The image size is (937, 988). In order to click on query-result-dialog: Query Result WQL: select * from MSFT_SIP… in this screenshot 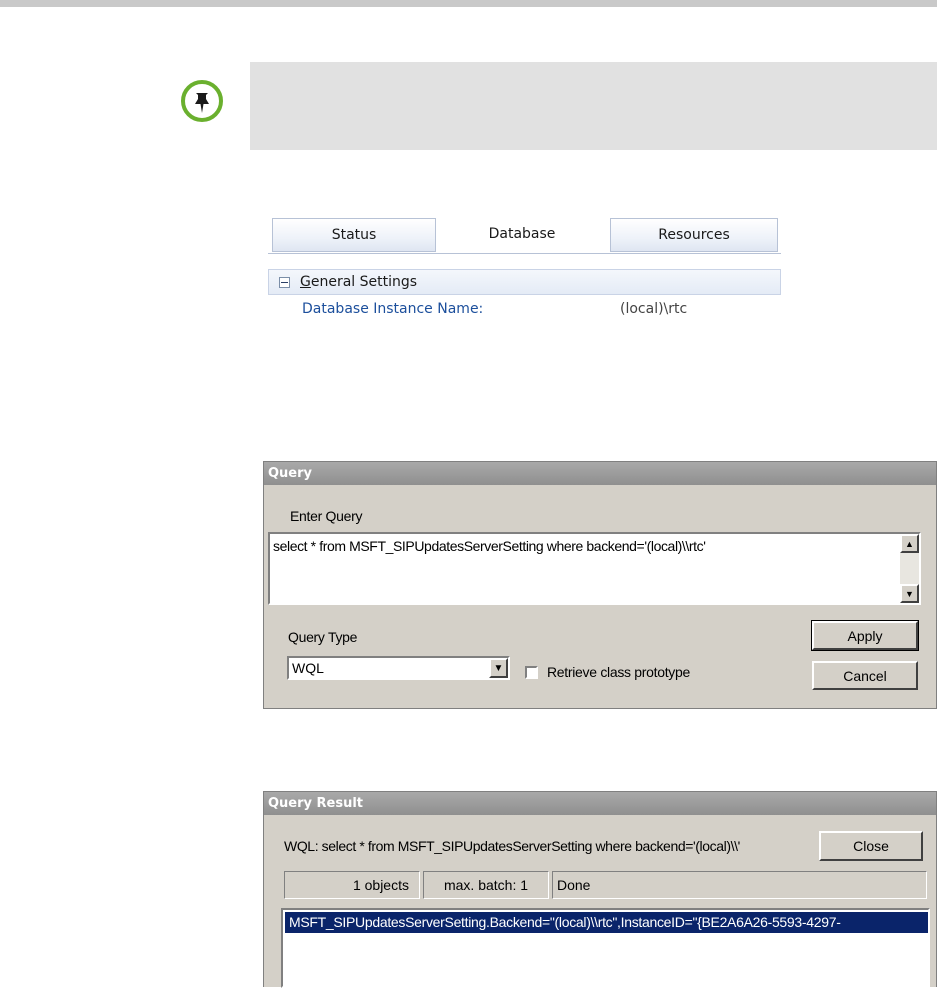, I will do `click(600, 889)`.